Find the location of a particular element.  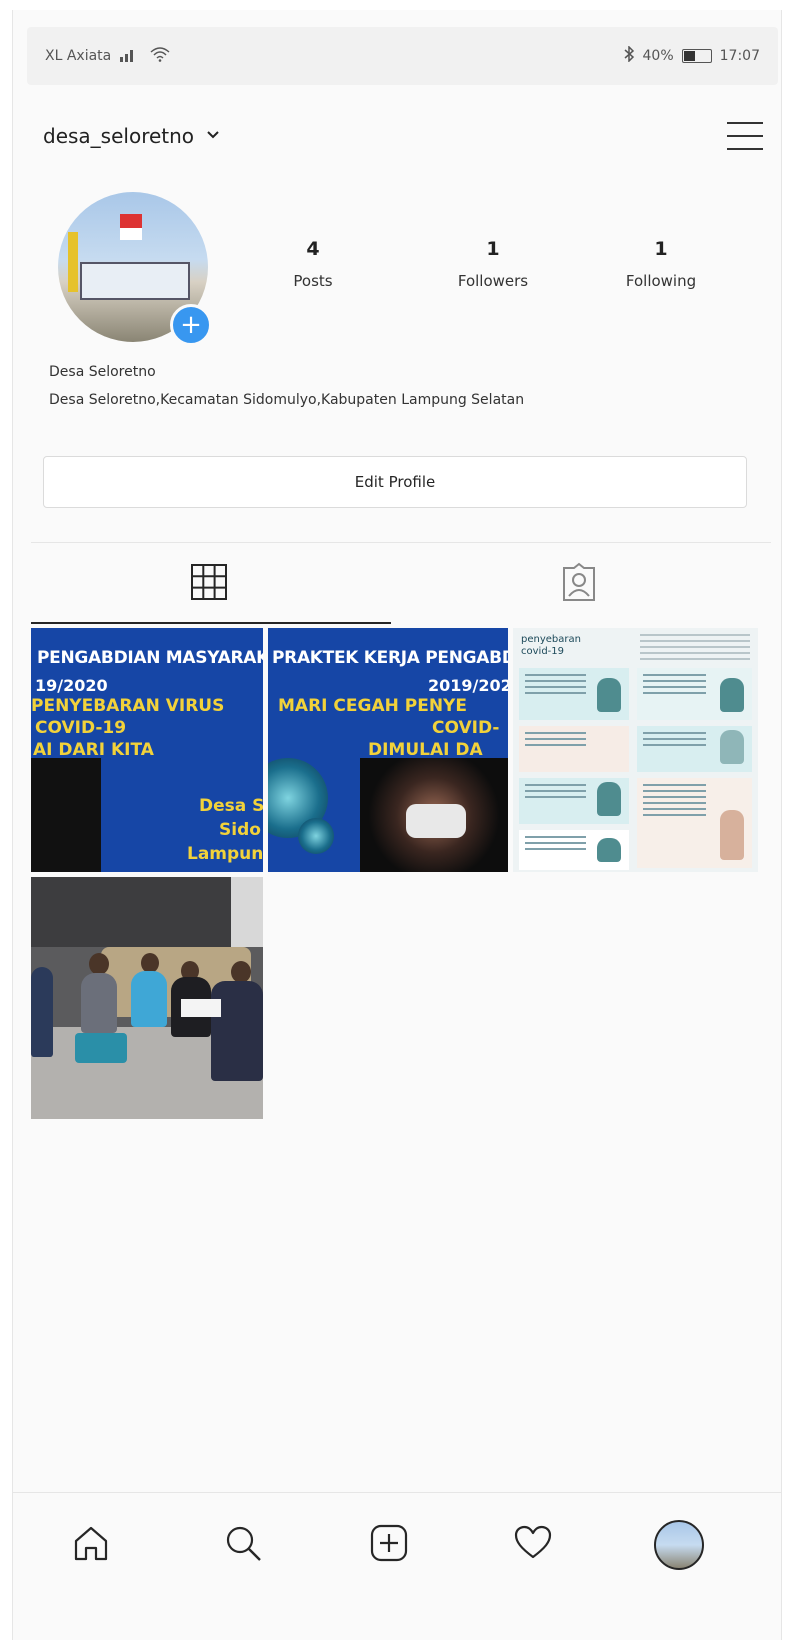

signal-icon is located at coordinates (130, 56).